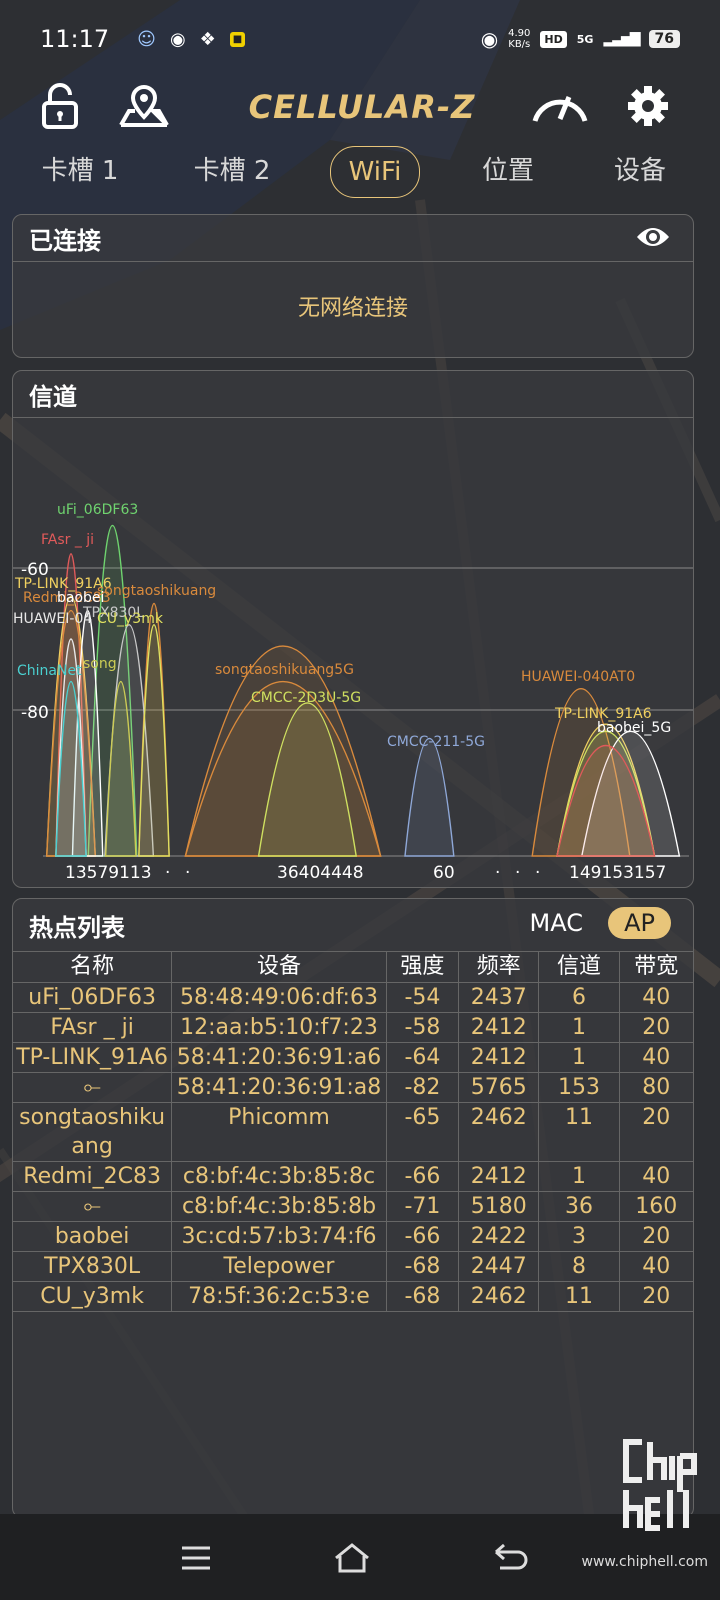  Describe the element at coordinates (353, 1057) in the screenshot. I see `table-row: TP-LINK_91A6 58:41:20:36:91:a6 -64 2412 1 40` at that location.